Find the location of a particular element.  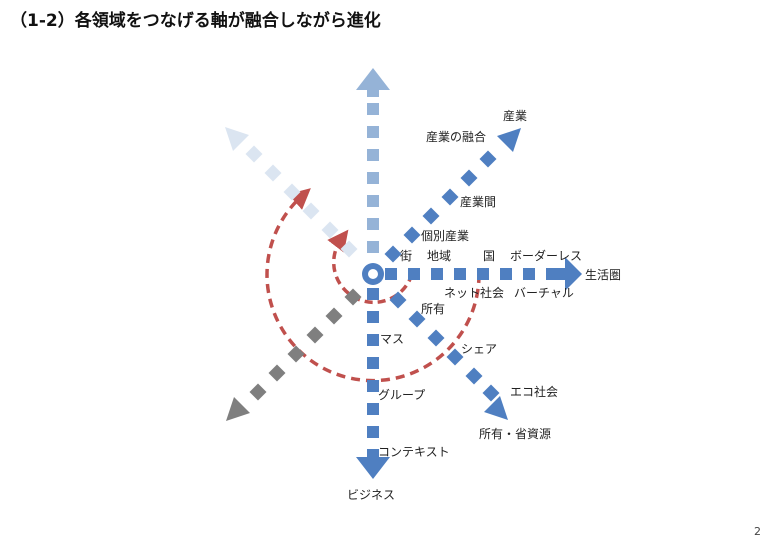

axis-down-left is located at coordinates (294, 354).